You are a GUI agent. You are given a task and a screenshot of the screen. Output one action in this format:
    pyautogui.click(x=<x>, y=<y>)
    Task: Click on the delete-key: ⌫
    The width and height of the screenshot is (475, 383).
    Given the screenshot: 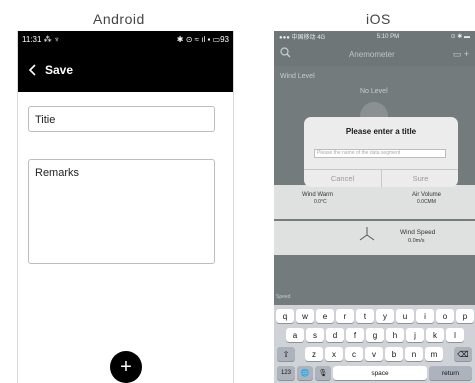 What is the action you would take?
    pyautogui.click(x=463, y=354)
    